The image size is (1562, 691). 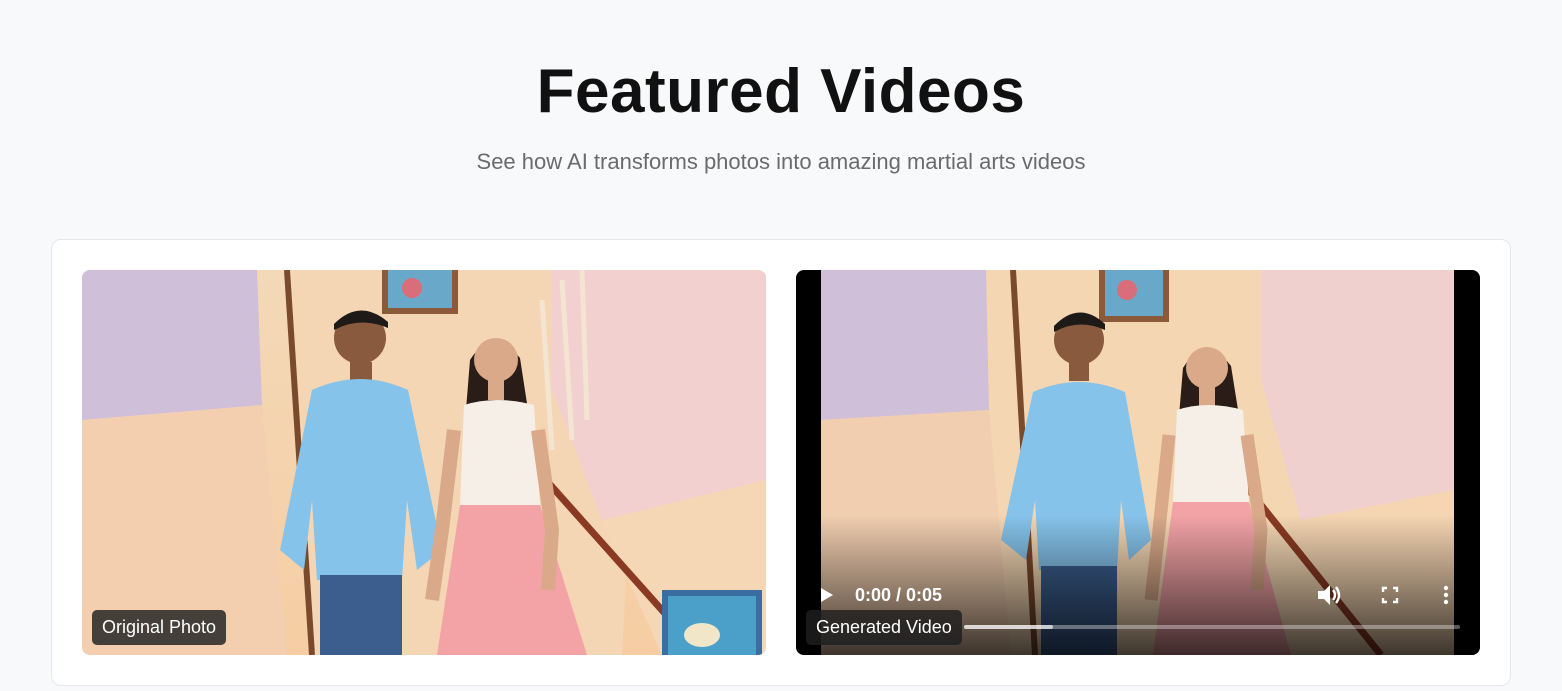 I want to click on section-title: Featured Videos, so click(x=781, y=91).